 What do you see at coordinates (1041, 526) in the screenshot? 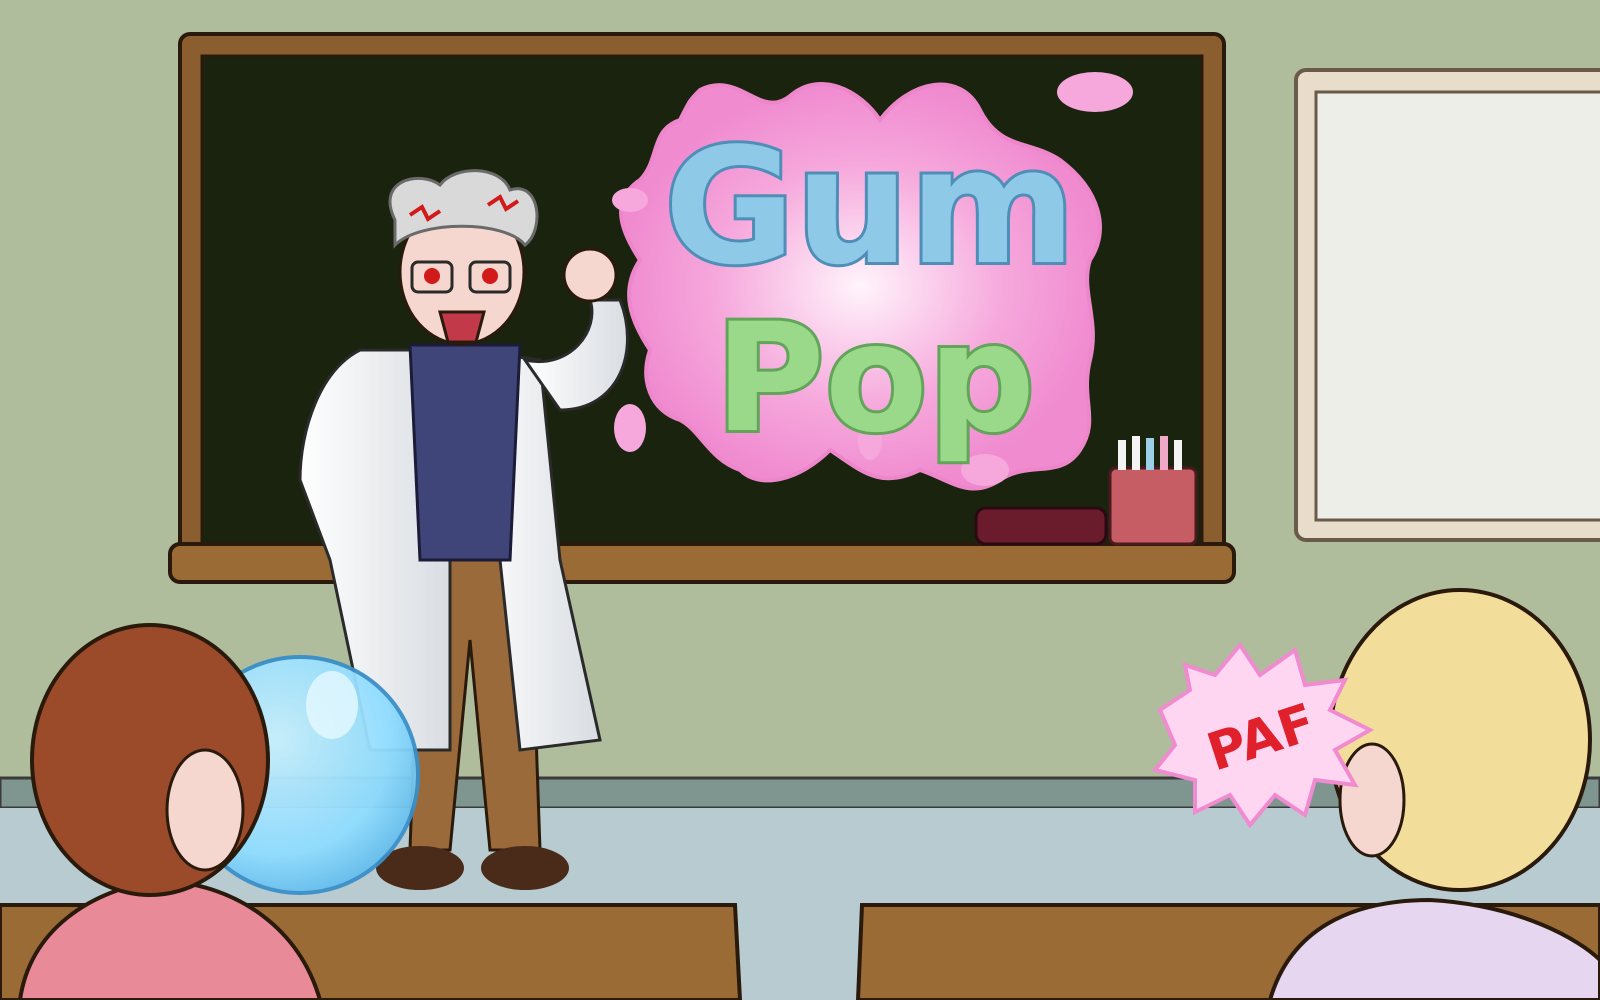
I see `eraser-icon` at bounding box center [1041, 526].